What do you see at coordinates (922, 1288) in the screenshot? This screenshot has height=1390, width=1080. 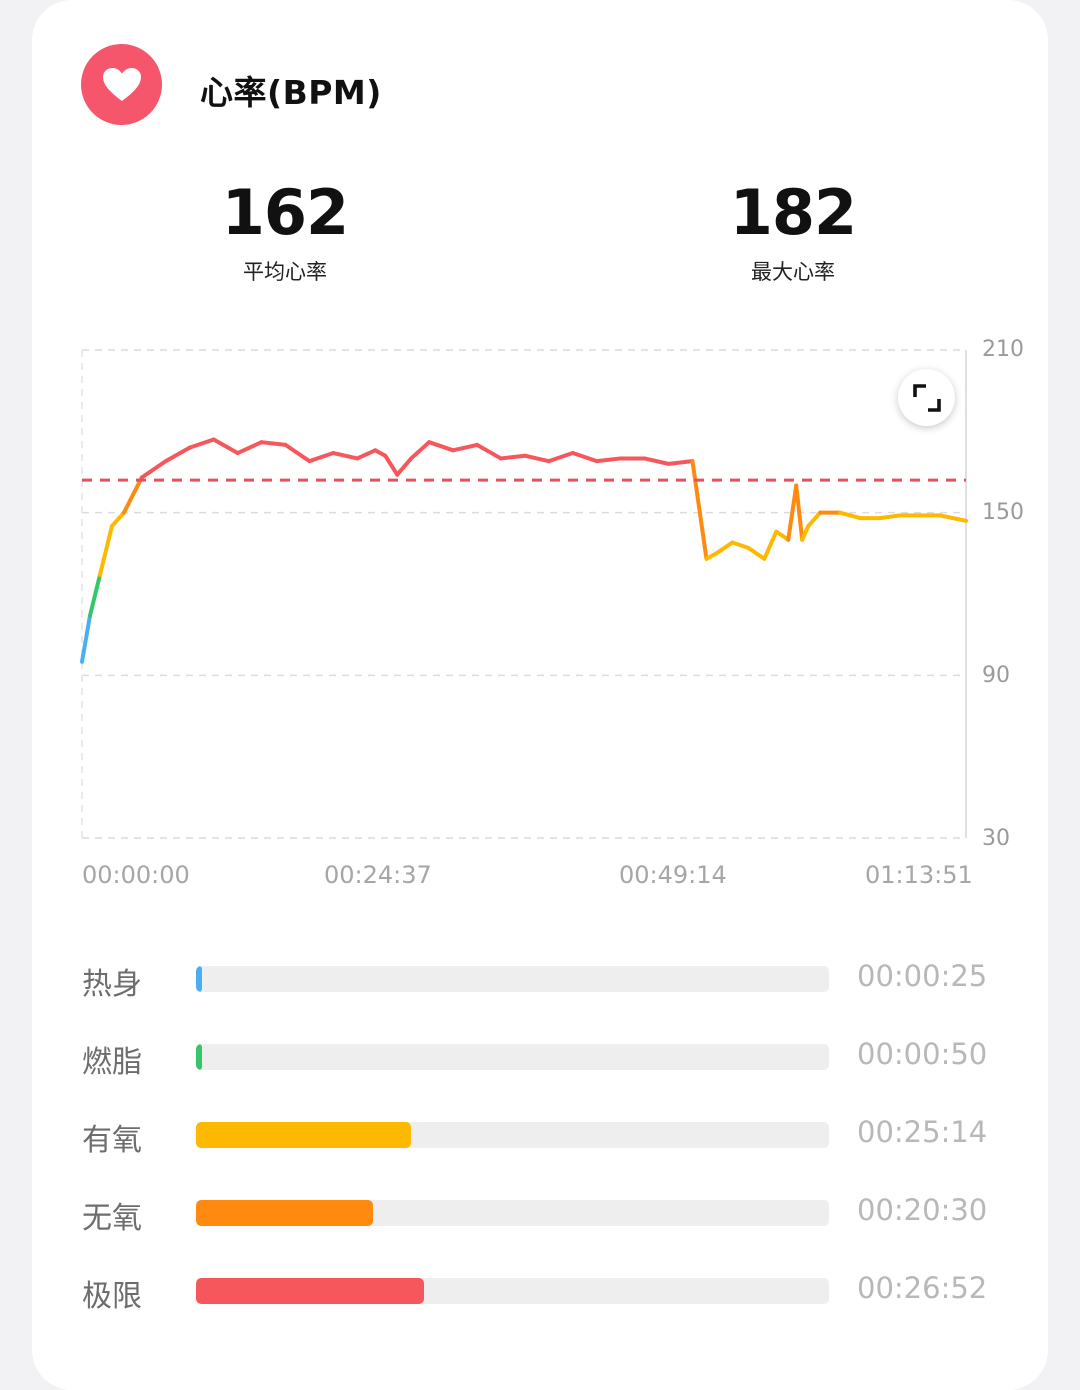 I see `zone-time: 00:26:52` at bounding box center [922, 1288].